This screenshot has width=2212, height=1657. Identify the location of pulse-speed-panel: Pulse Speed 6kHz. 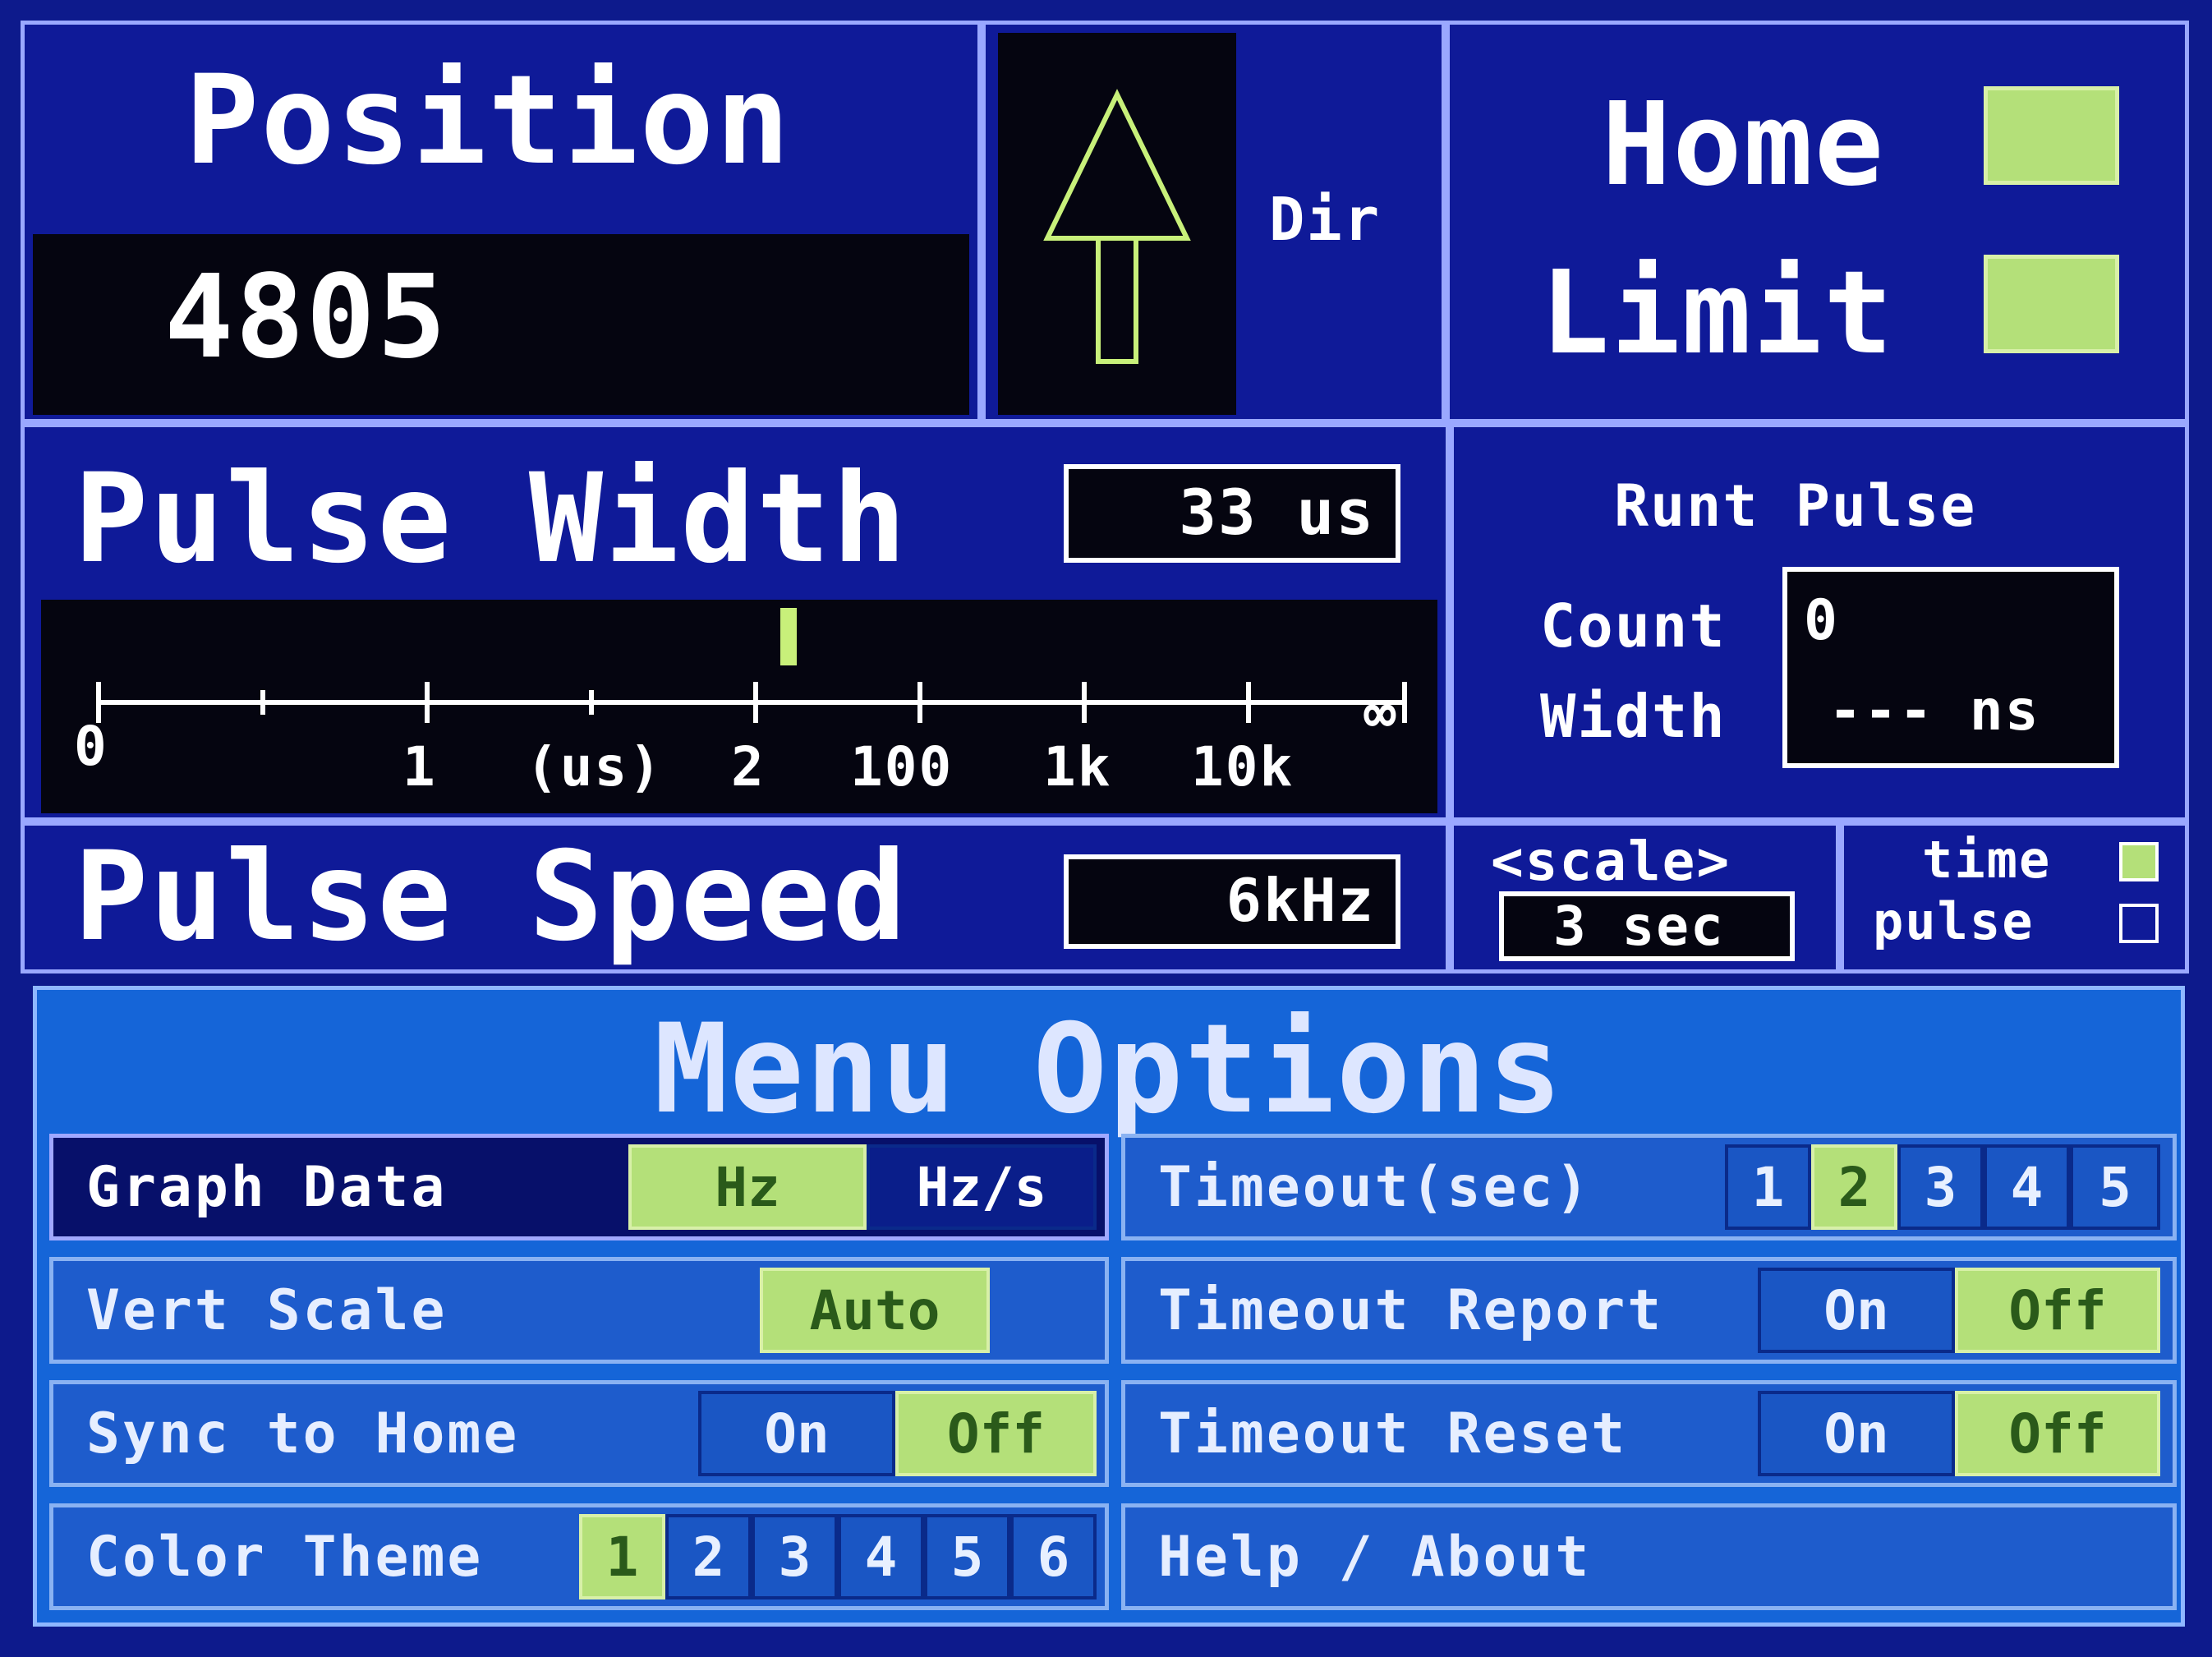
(735, 897).